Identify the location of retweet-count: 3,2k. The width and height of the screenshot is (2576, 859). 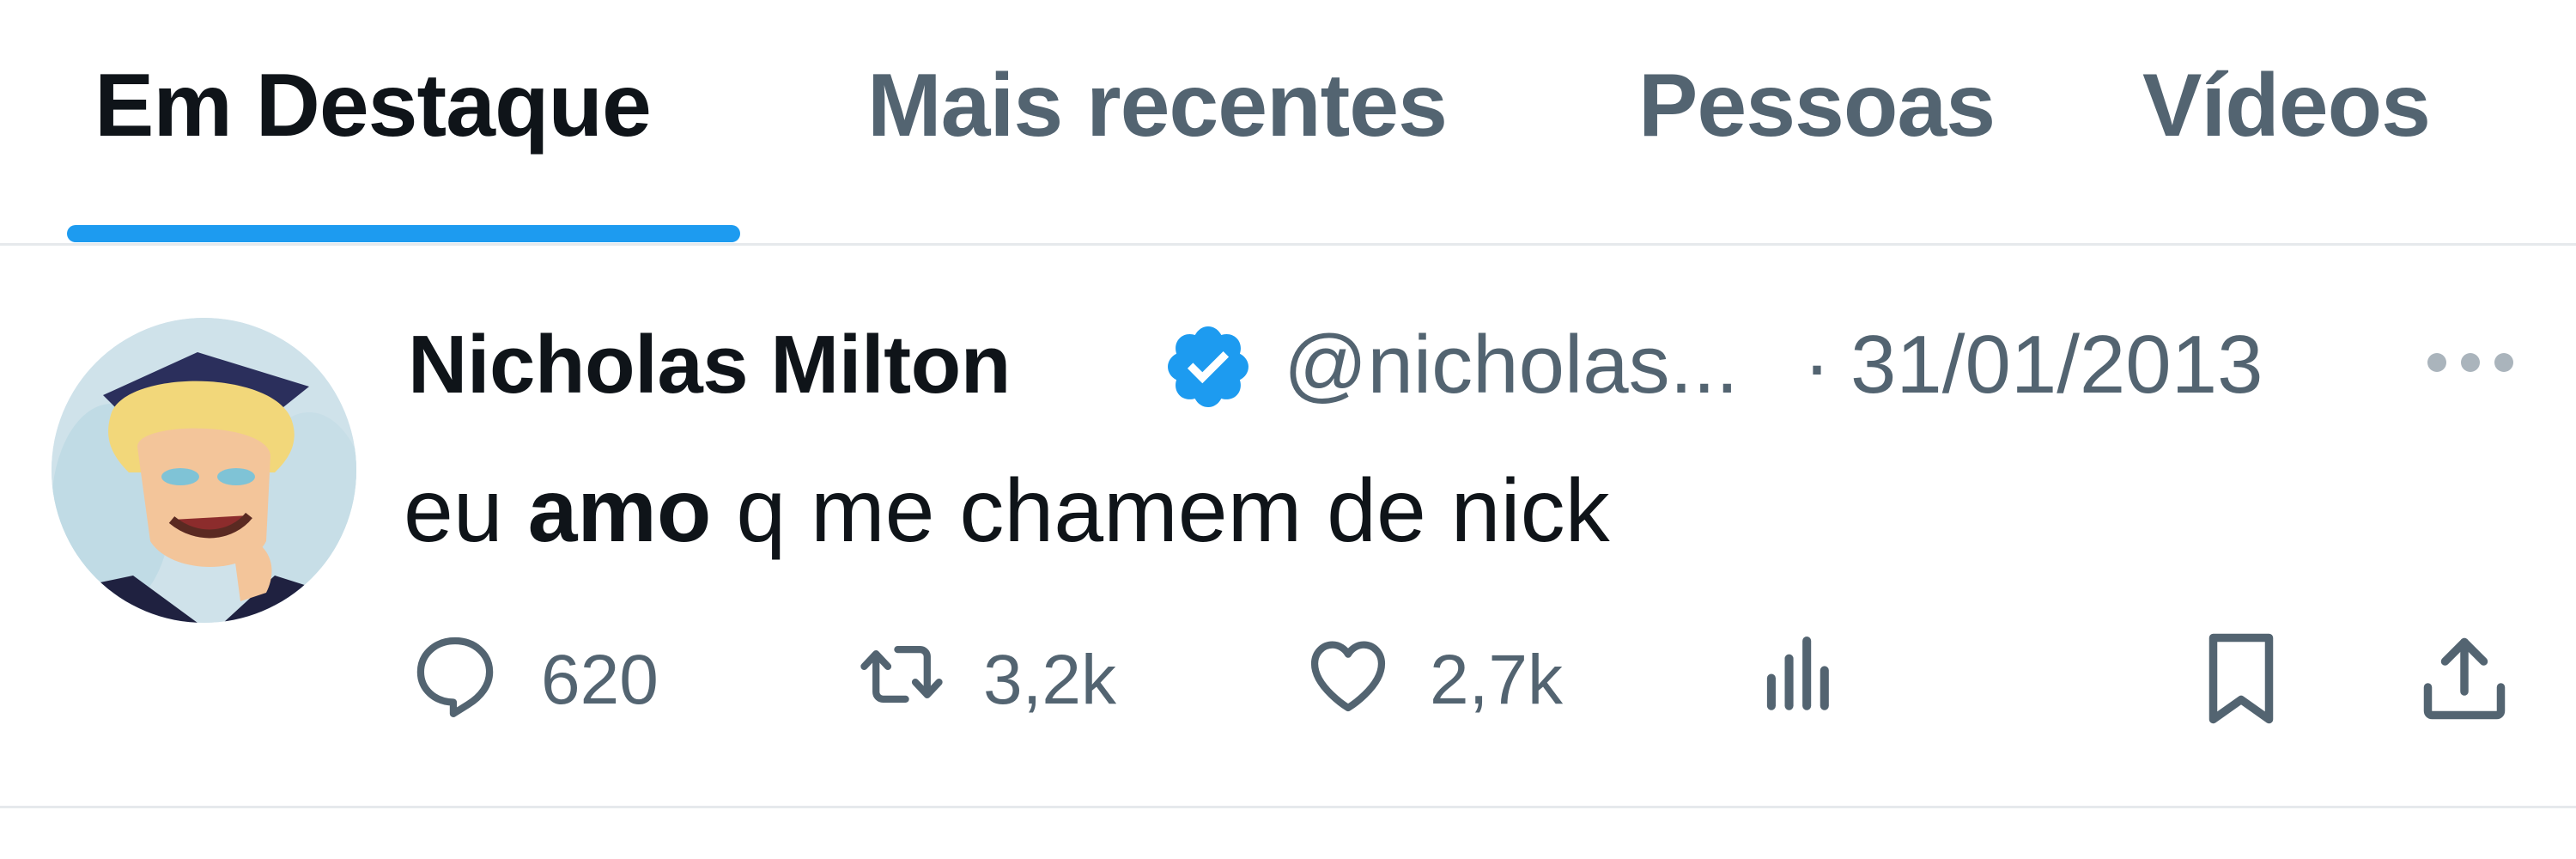
(1049, 680).